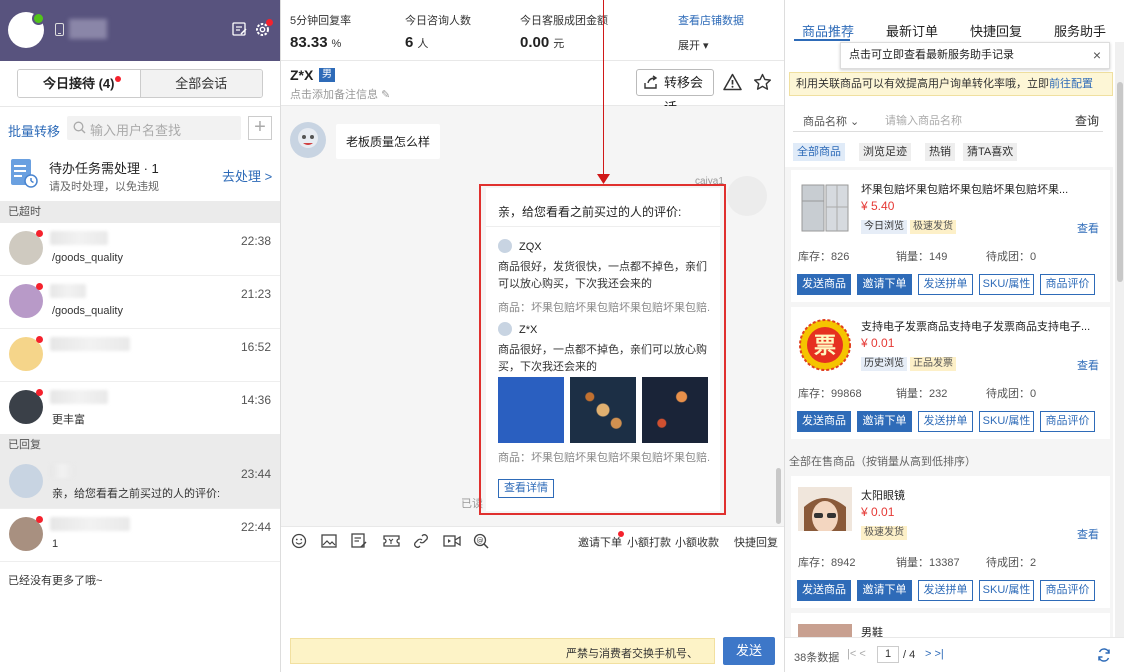 The height and width of the screenshot is (672, 1124). What do you see at coordinates (732, 82) in the screenshot?
I see `warning-icon` at bounding box center [732, 82].